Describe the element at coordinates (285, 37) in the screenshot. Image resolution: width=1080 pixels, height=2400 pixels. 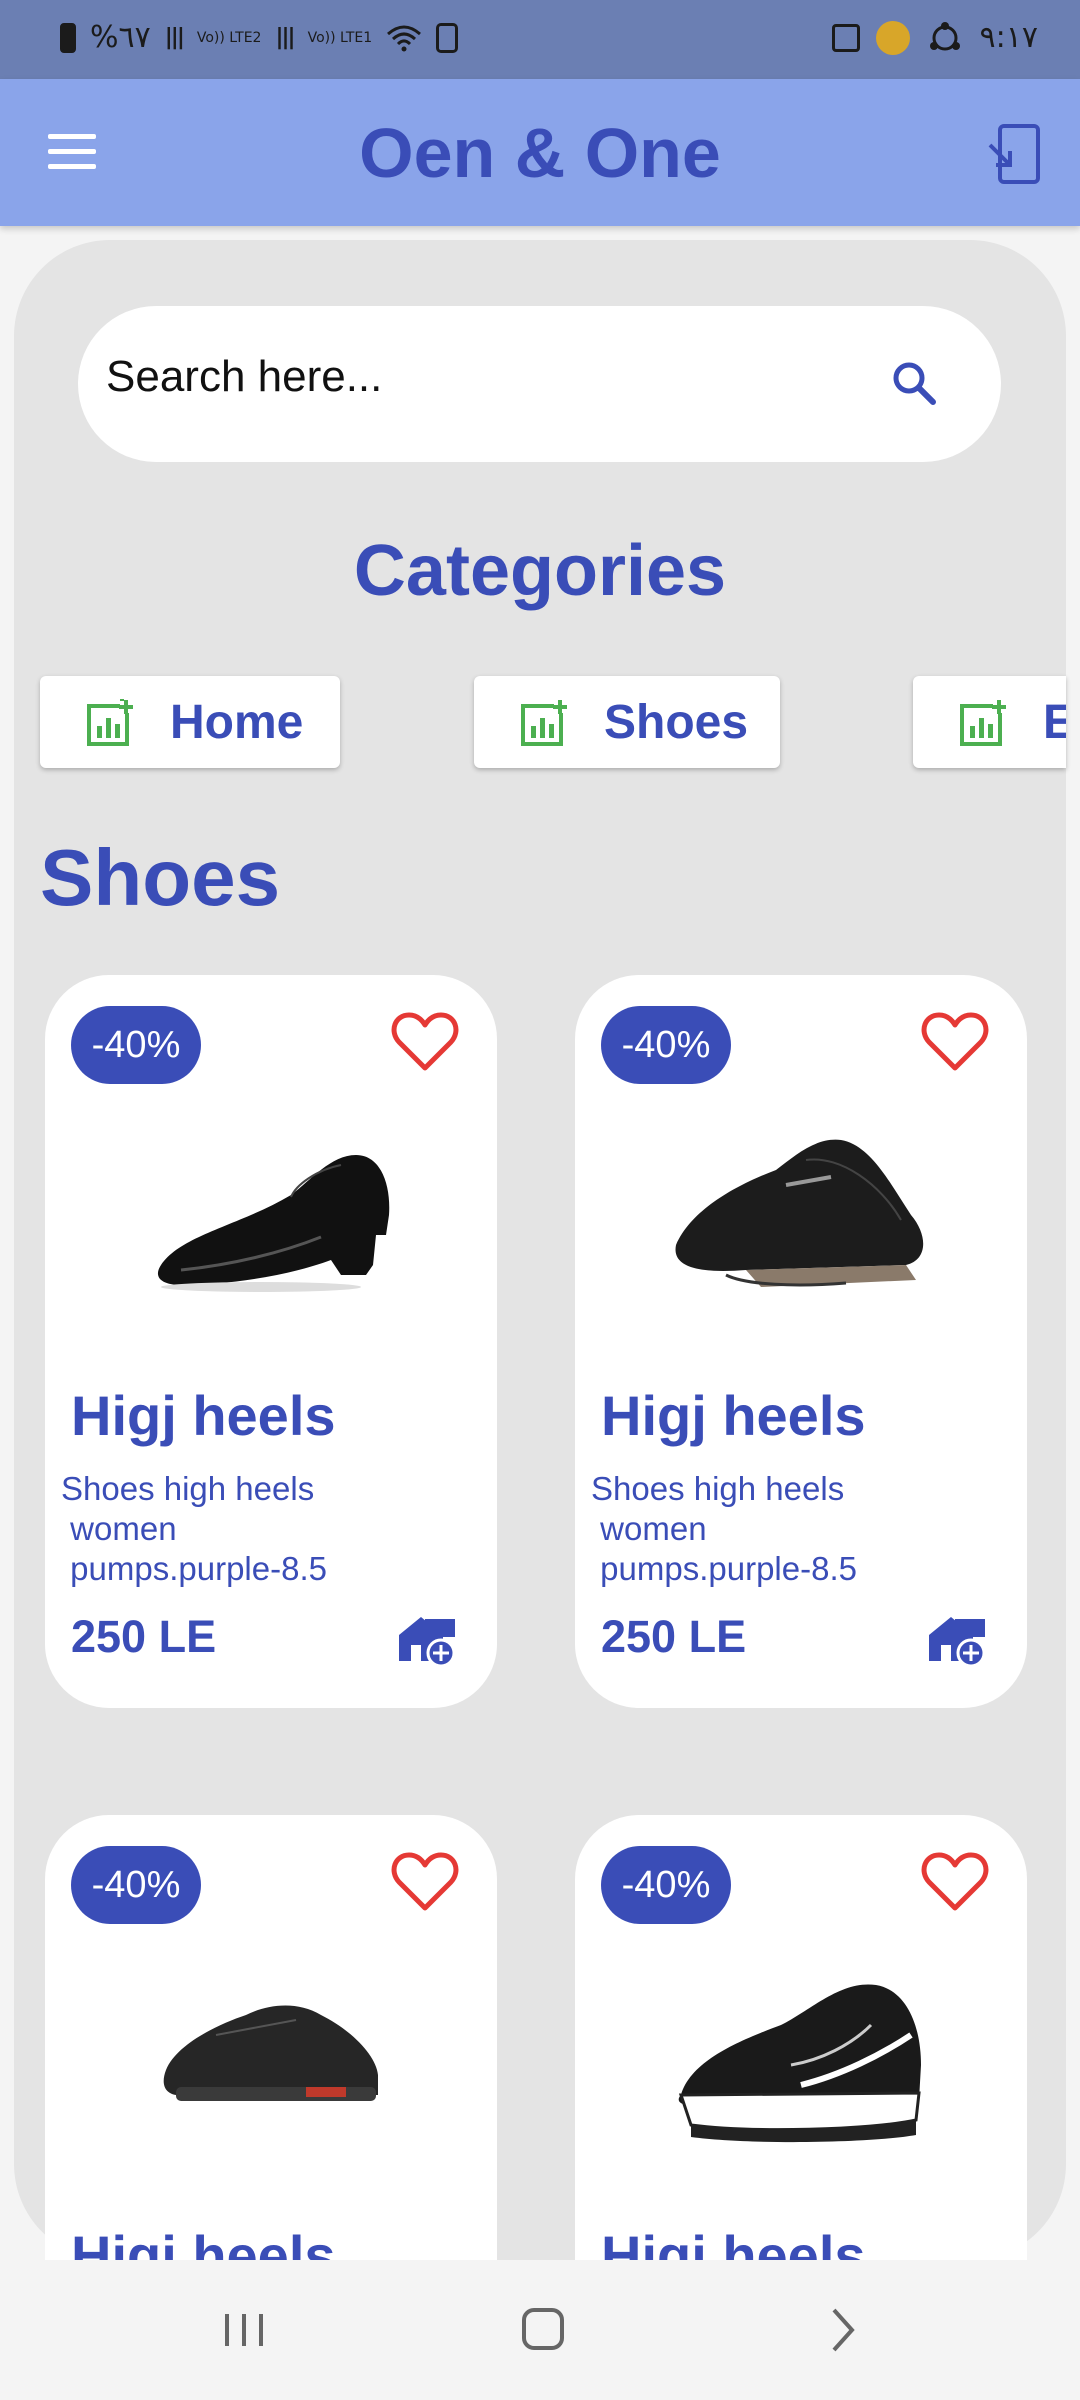
I see `signal-icon-2: |||` at that location.